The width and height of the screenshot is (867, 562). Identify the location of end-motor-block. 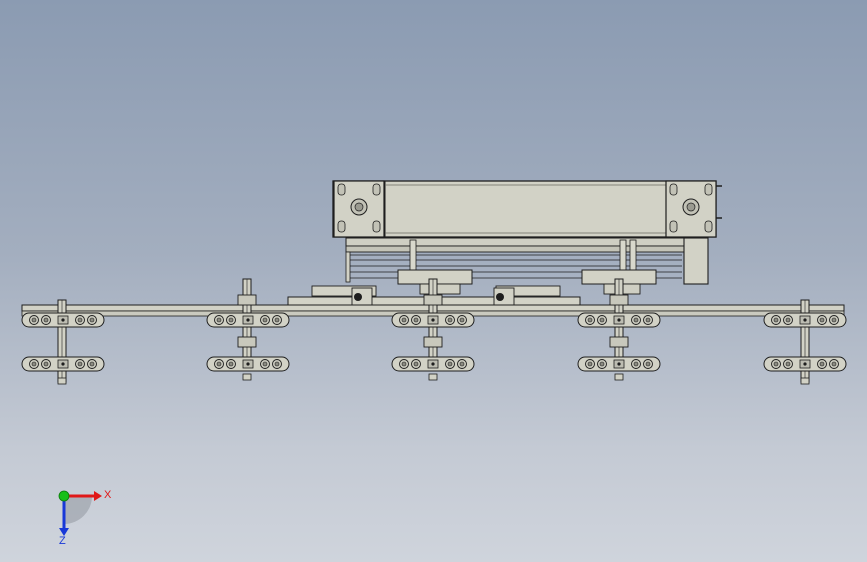
(696, 261).